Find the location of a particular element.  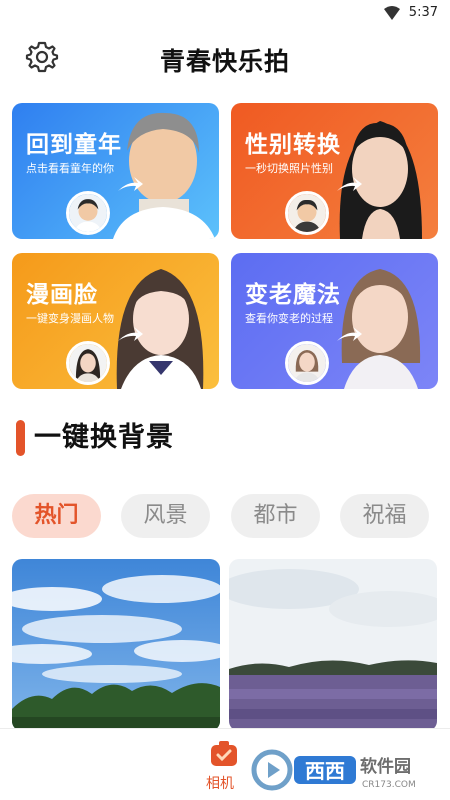

category-chip-hot: 热门 is located at coordinates (56, 516).